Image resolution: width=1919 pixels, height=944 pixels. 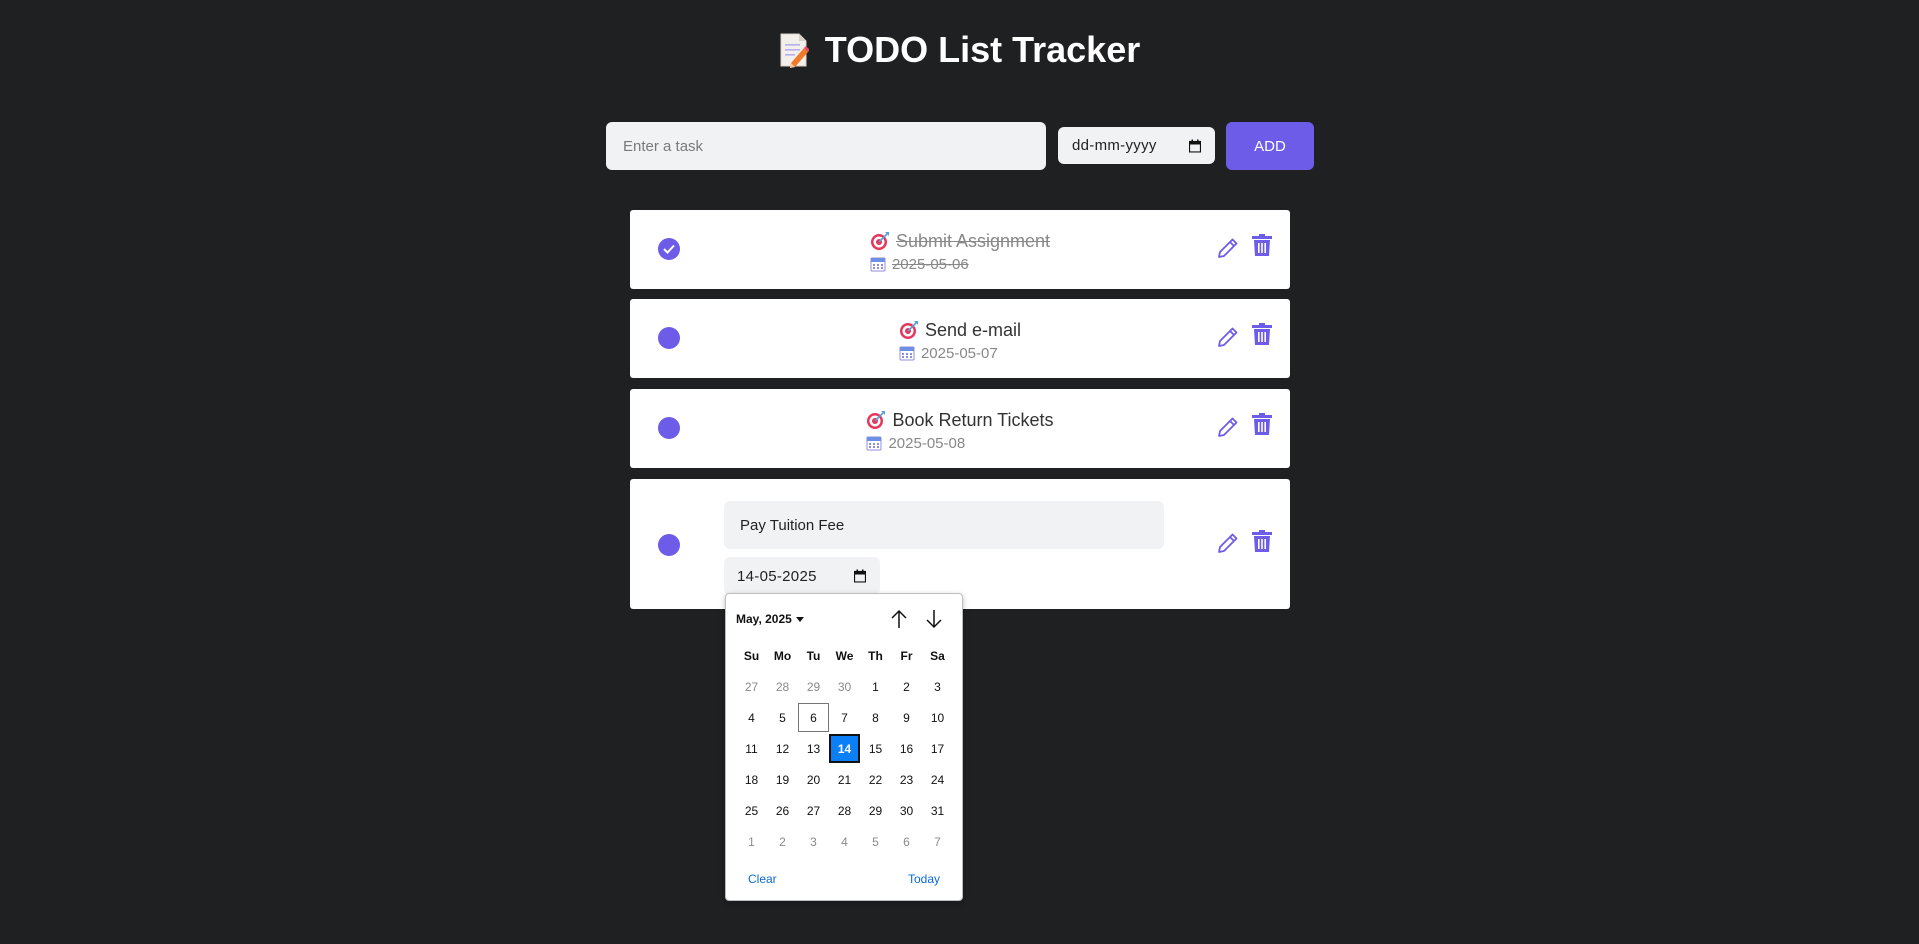 What do you see at coordinates (937, 655) in the screenshot?
I see `weekday-label: Sa` at bounding box center [937, 655].